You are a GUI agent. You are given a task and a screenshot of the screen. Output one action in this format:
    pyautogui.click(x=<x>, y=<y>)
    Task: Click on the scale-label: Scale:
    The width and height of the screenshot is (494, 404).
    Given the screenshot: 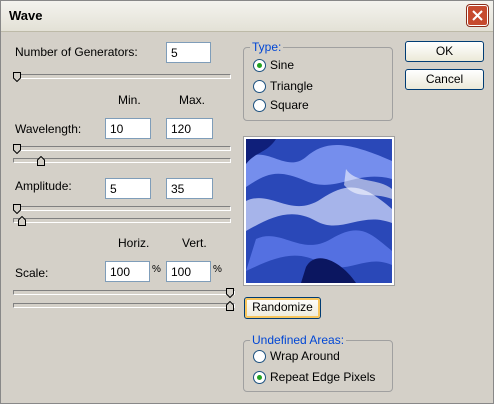 What is the action you would take?
    pyautogui.click(x=32, y=273)
    